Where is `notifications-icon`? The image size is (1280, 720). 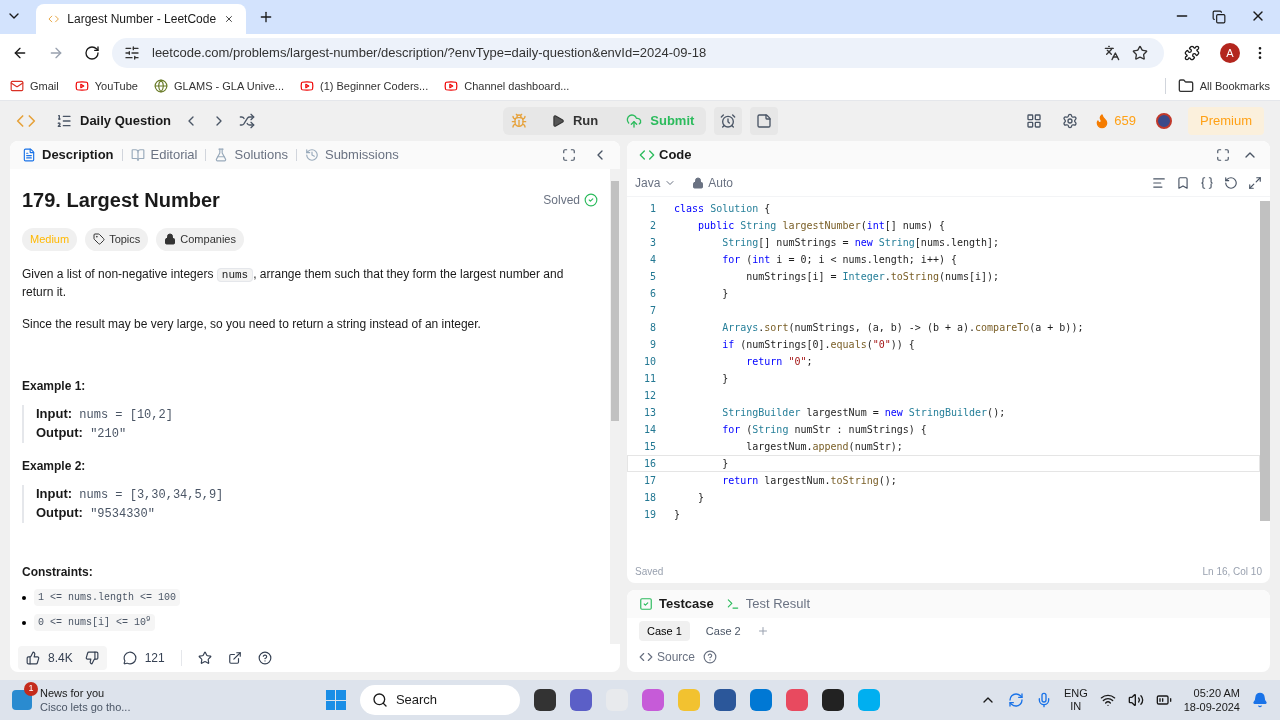
notifications-icon is located at coordinates (1260, 700).